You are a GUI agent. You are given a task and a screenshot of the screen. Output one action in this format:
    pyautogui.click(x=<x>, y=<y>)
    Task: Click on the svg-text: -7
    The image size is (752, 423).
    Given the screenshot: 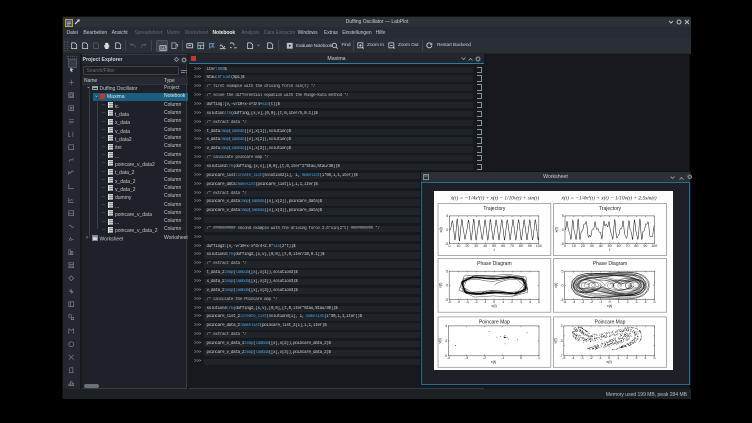 What is the action you would take?
    pyautogui.click(x=560, y=356)
    